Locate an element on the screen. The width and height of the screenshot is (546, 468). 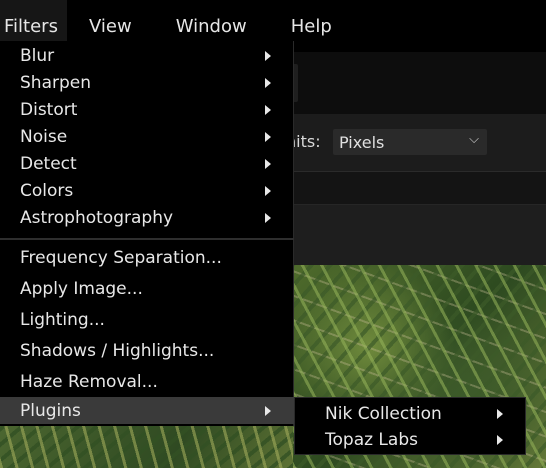
submenu-item-topaz-labs: Topaz Labs is located at coordinates (410, 439).